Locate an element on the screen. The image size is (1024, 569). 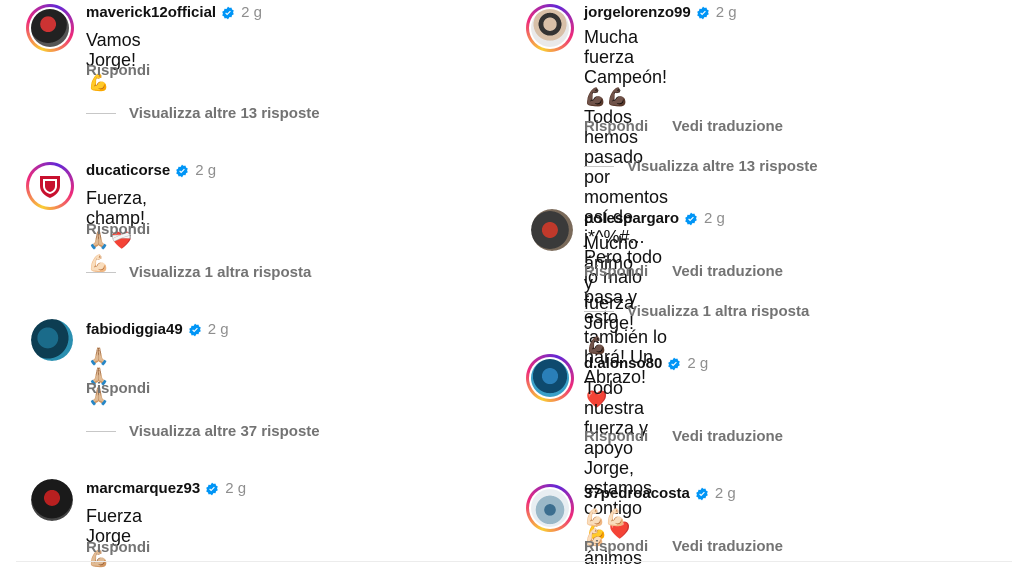
username: polespargaro is located at coordinates (631, 218).